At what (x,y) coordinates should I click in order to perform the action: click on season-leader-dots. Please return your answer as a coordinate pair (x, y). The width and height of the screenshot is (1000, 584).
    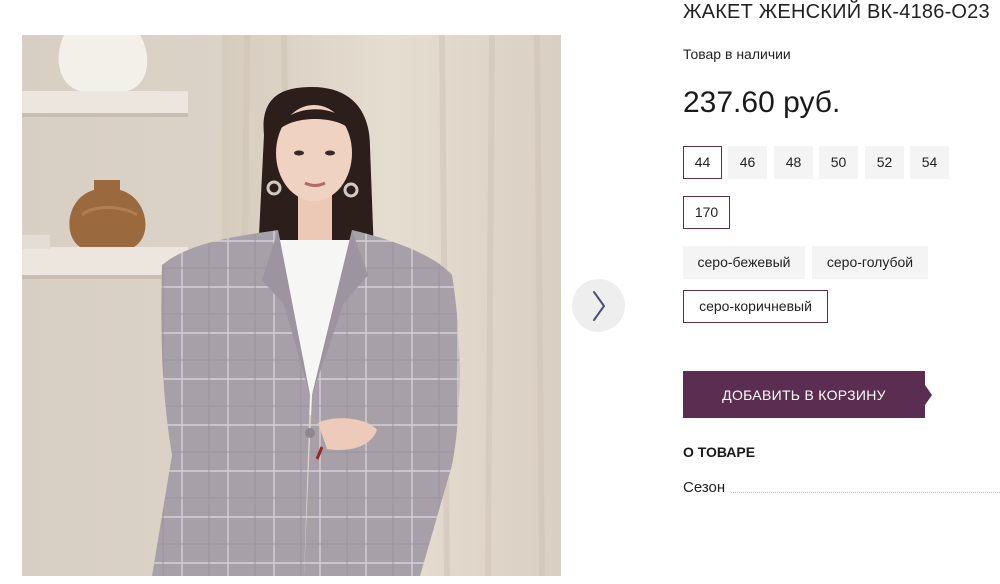
    Looking at the image, I should click on (865, 492).